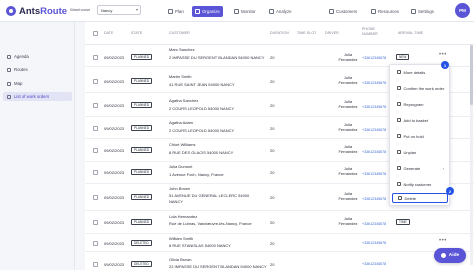  I want to click on row-date: 09/02/2023, so click(114, 57).